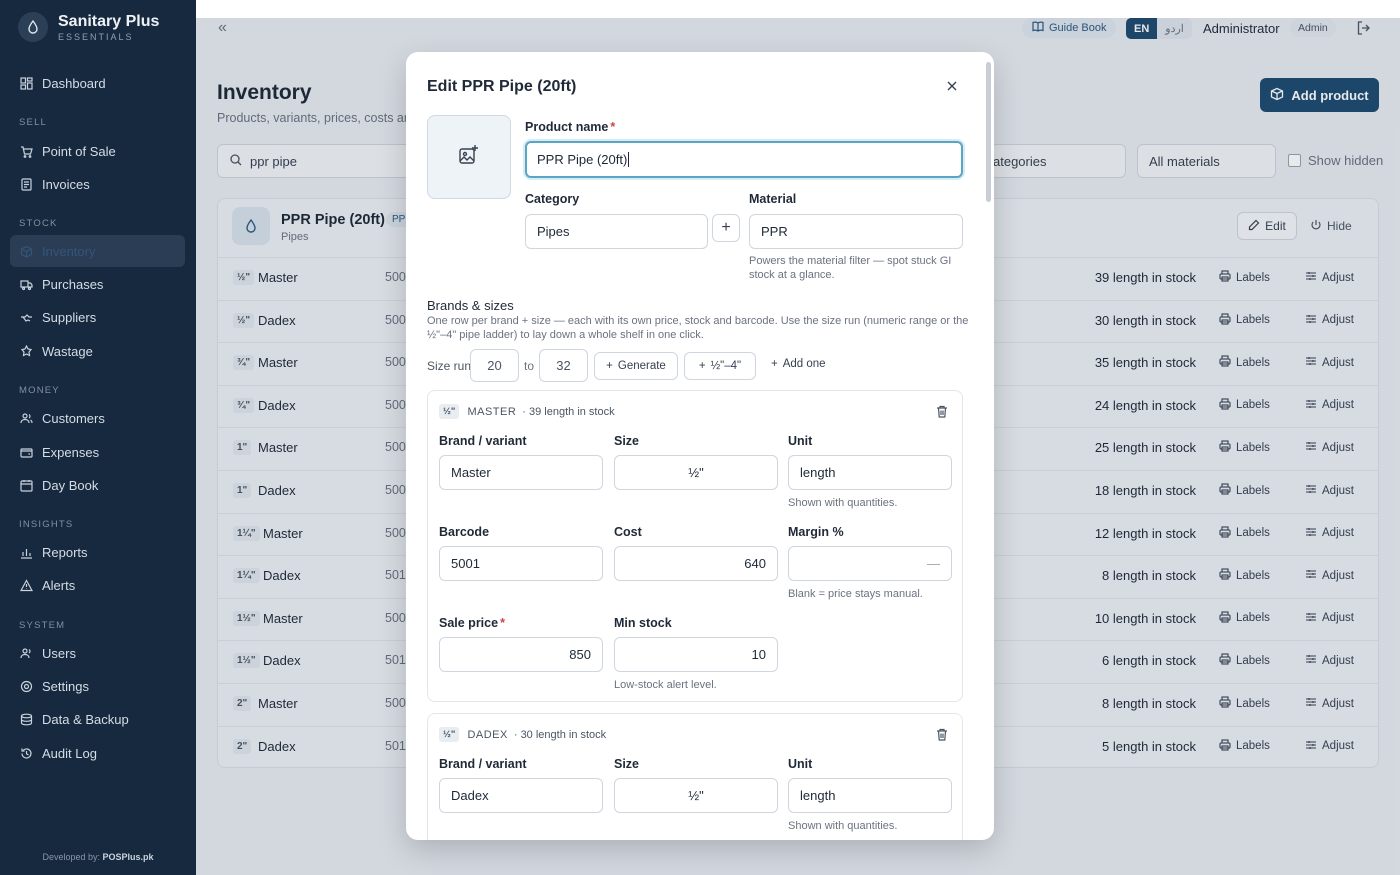  Describe the element at coordinates (470, 305) in the screenshot. I see `brands-sizes-title: Brands & sizes` at that location.